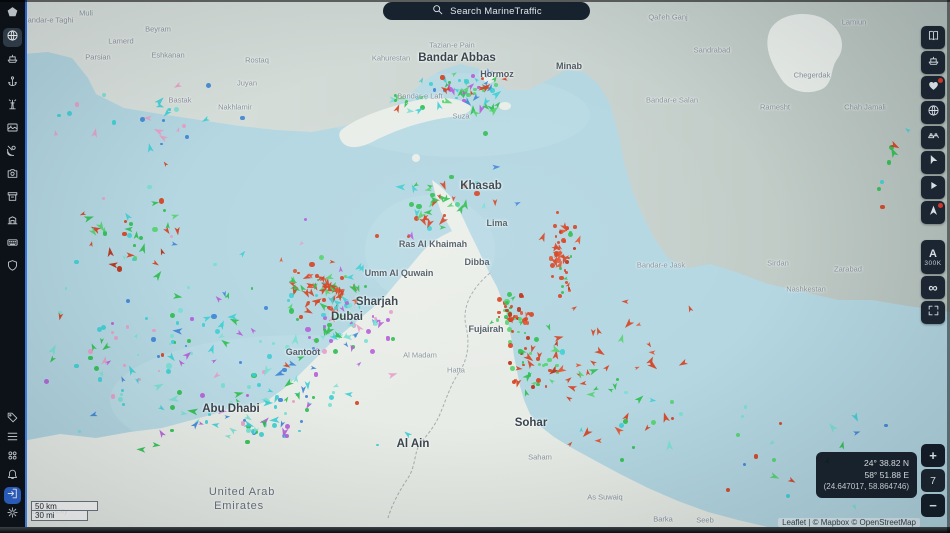  I want to click on left-sidebar, so click(12, 266).